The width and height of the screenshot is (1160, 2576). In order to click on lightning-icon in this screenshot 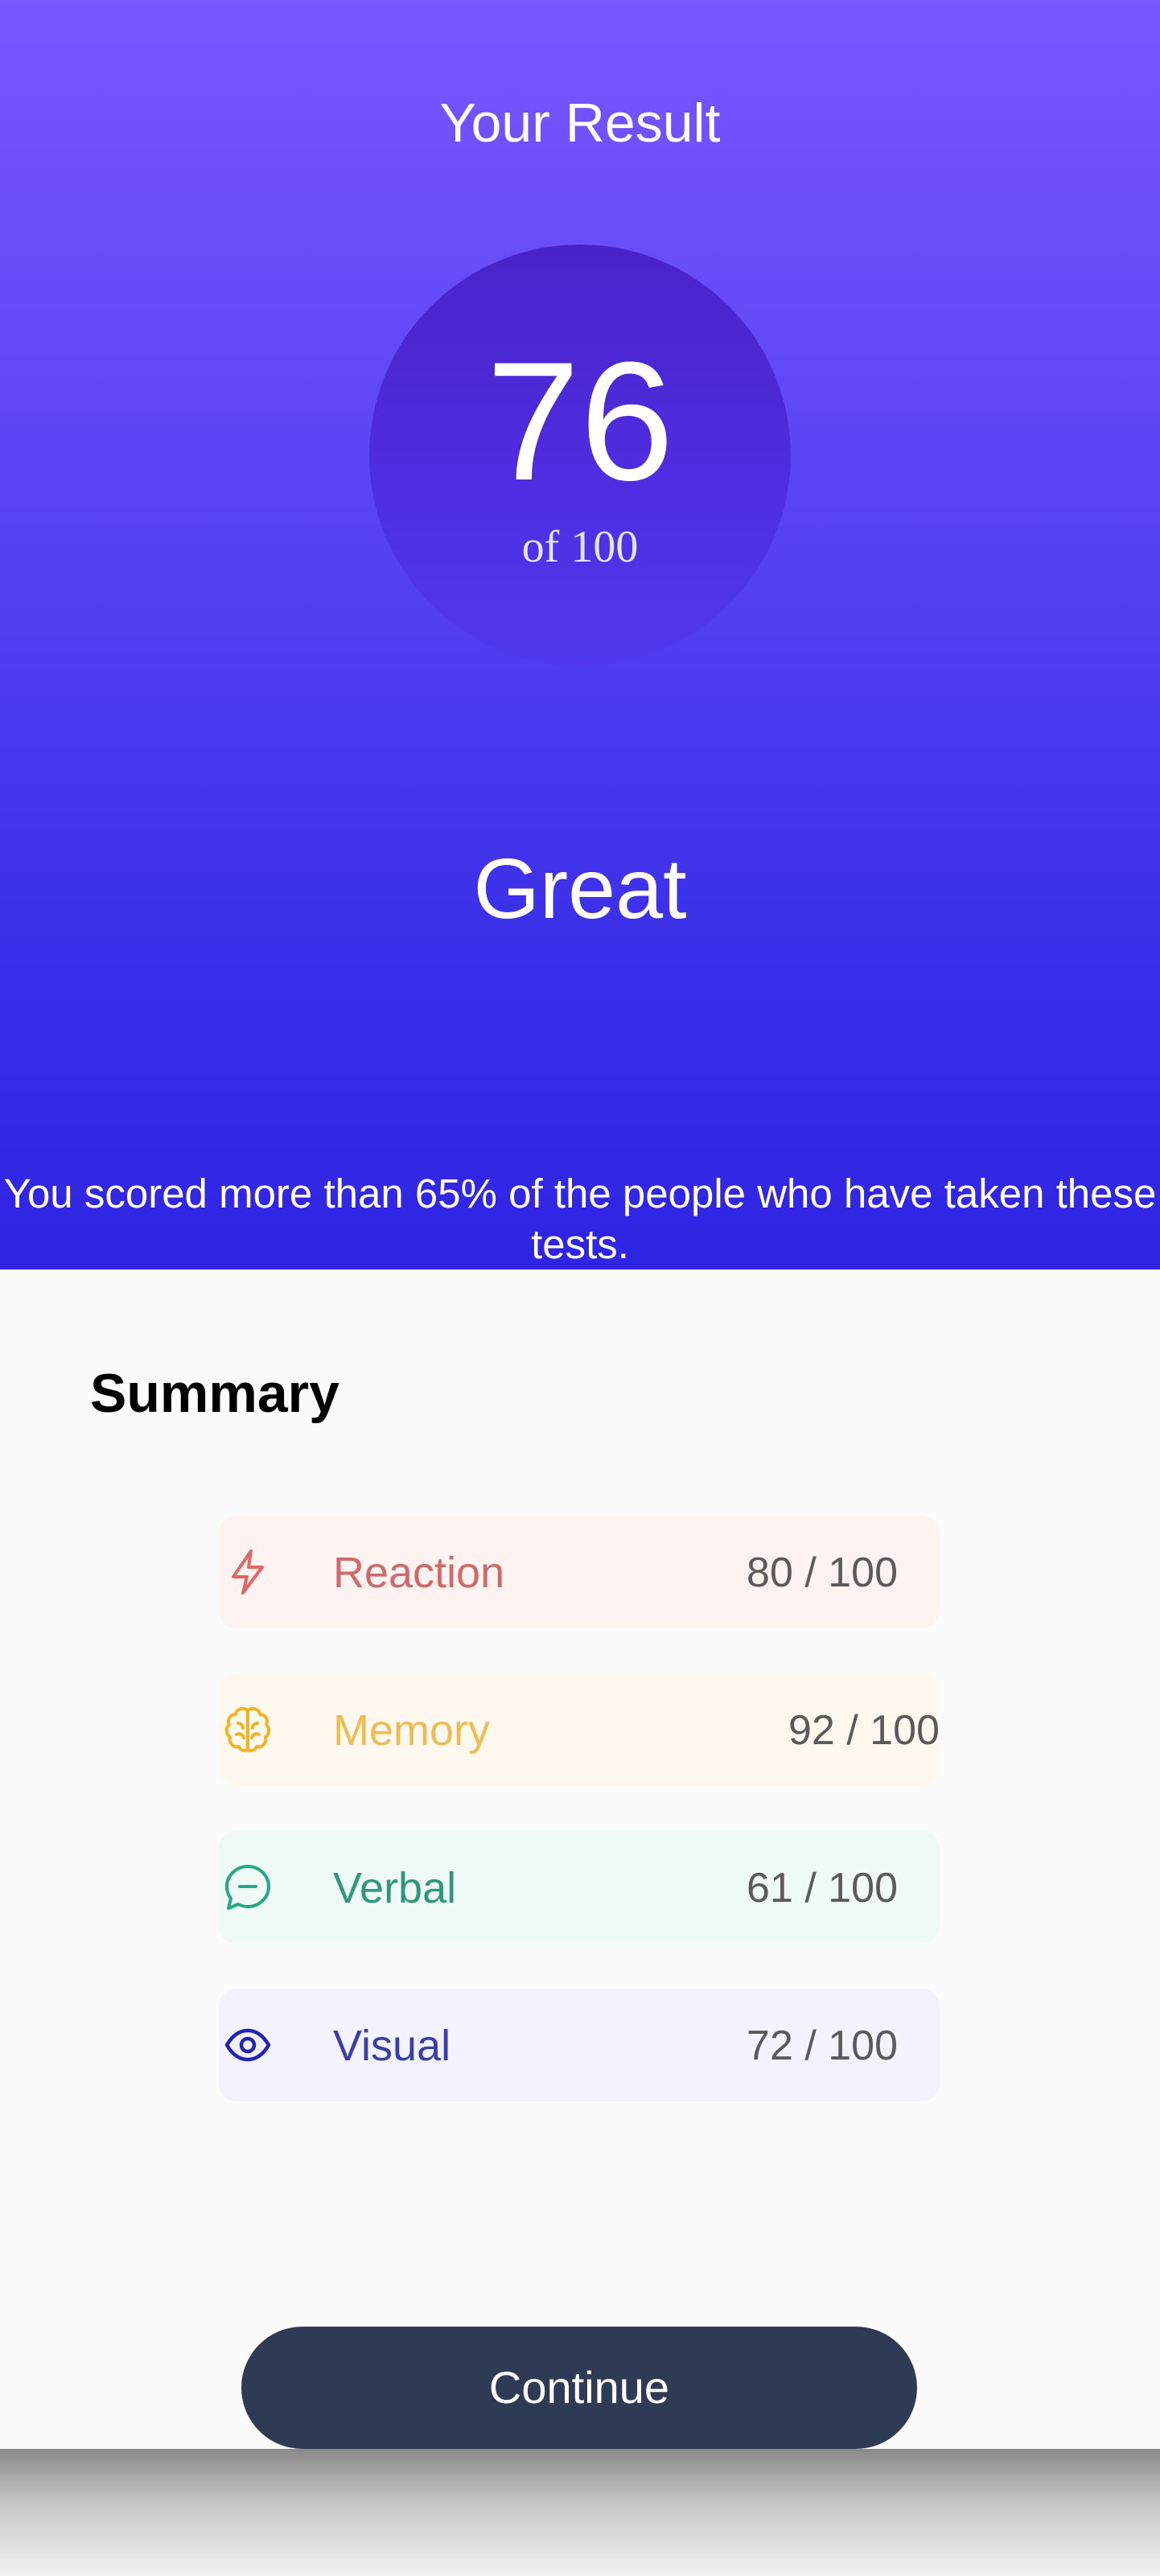, I will do `click(248, 1572)`.